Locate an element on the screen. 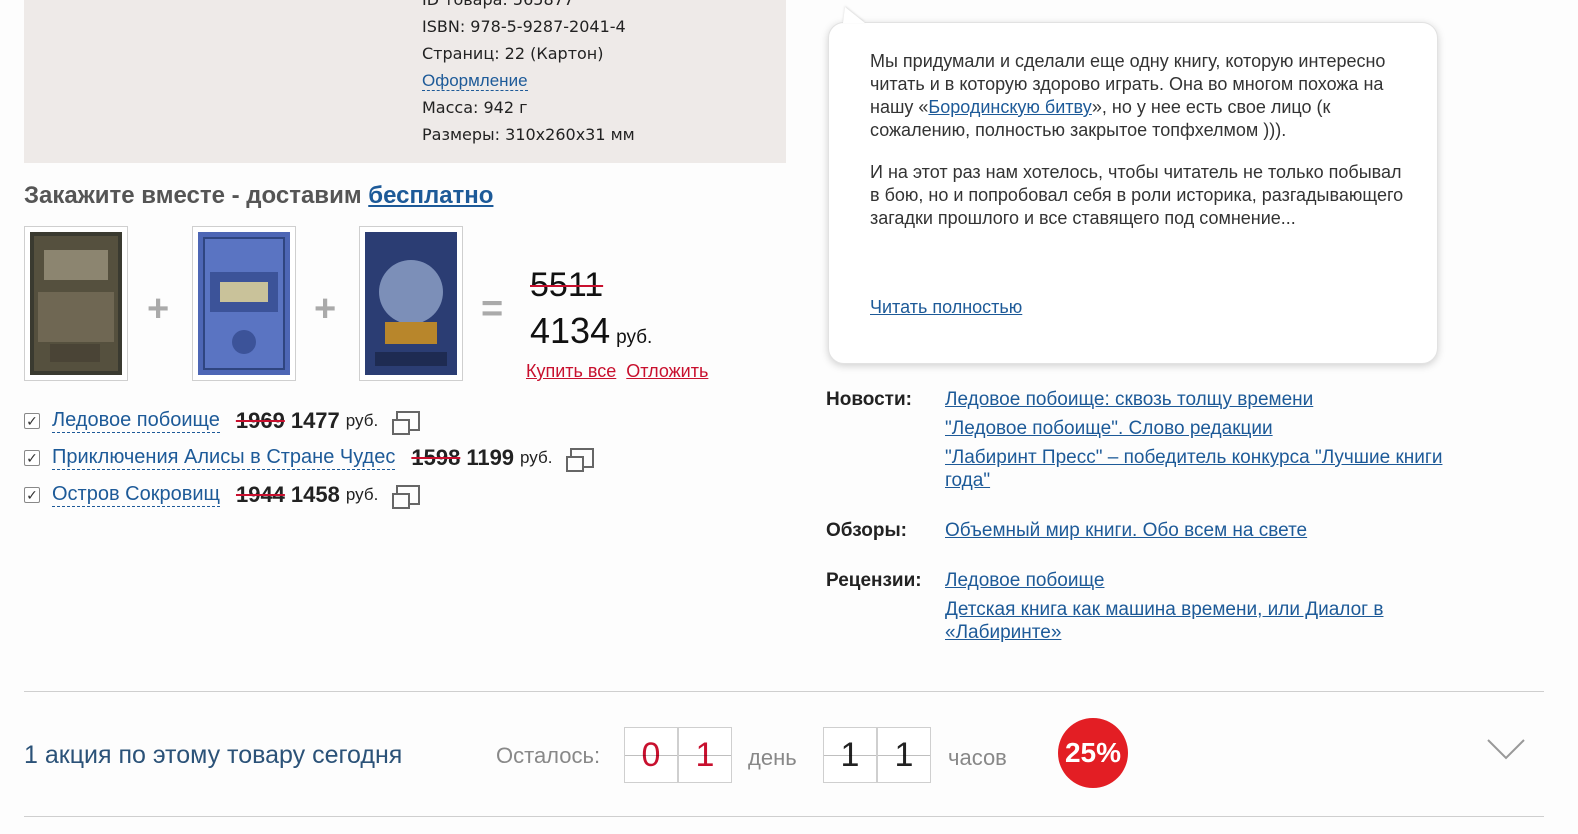 The image size is (1578, 834). bundle-actions: Купить все Отложить is located at coordinates (622, 371).